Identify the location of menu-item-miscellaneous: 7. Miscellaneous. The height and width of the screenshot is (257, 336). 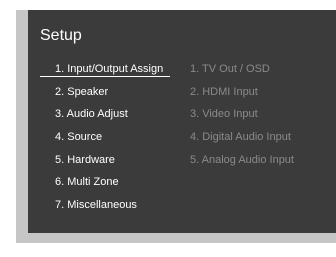
(109, 208).